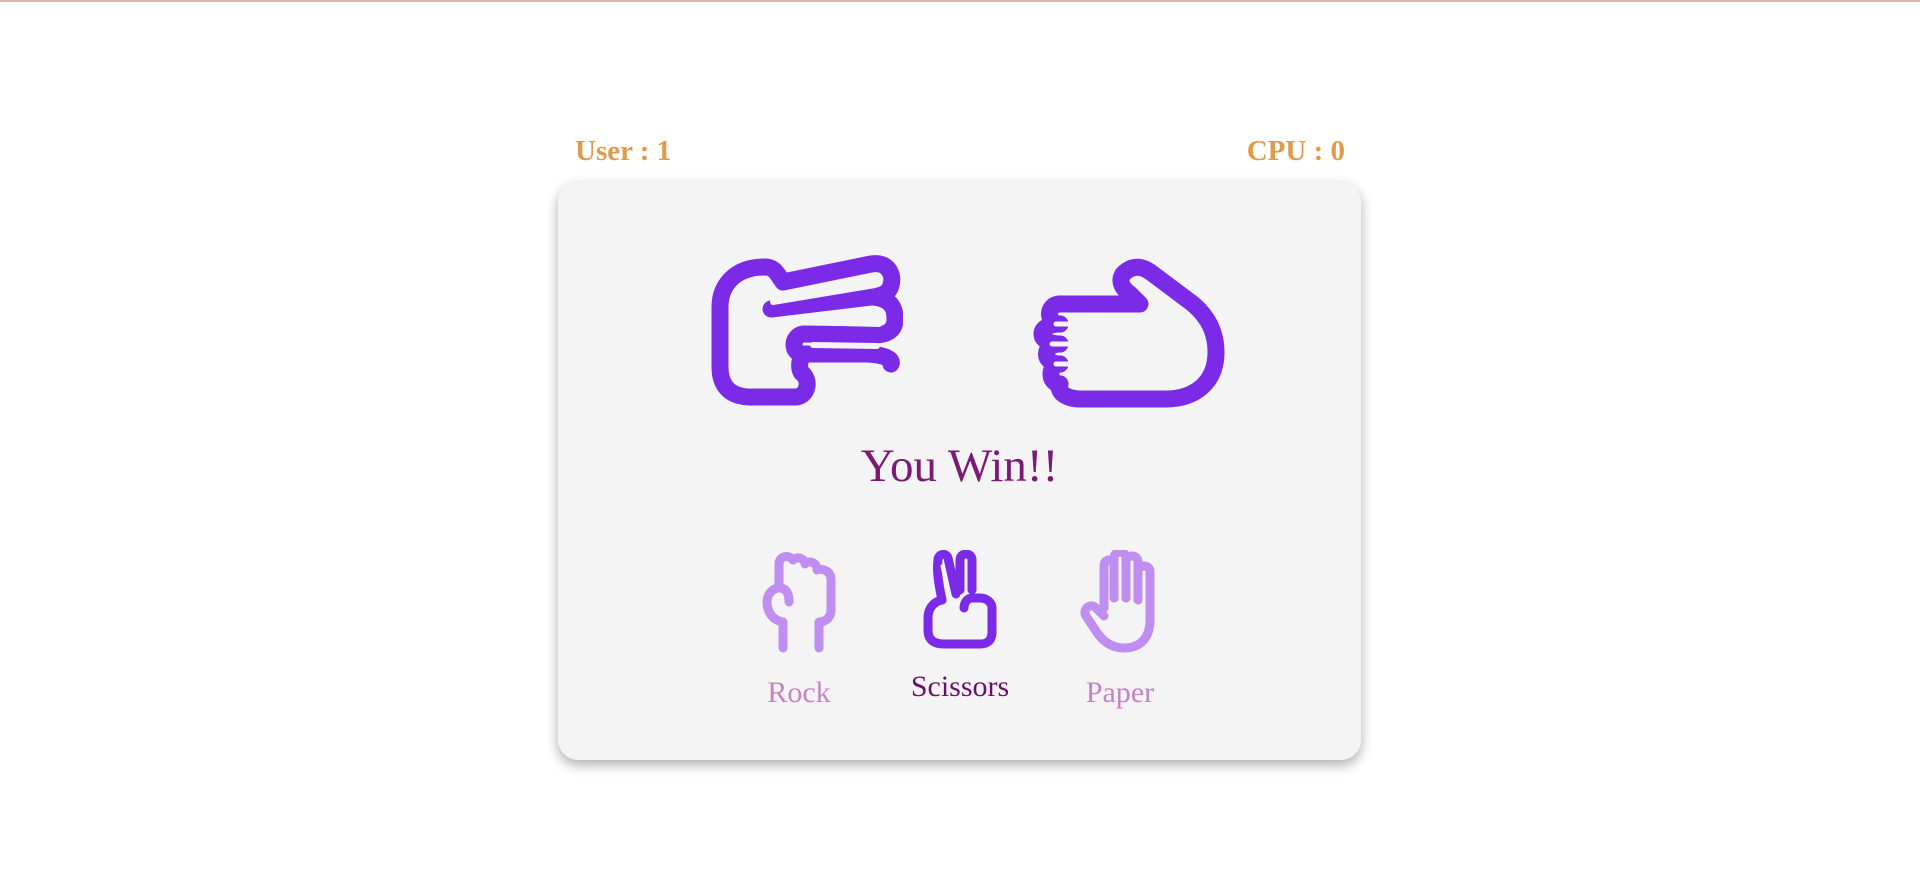 Image resolution: width=1920 pixels, height=892 pixels. I want to click on choice-scissors-label: Scissors, so click(960, 686).